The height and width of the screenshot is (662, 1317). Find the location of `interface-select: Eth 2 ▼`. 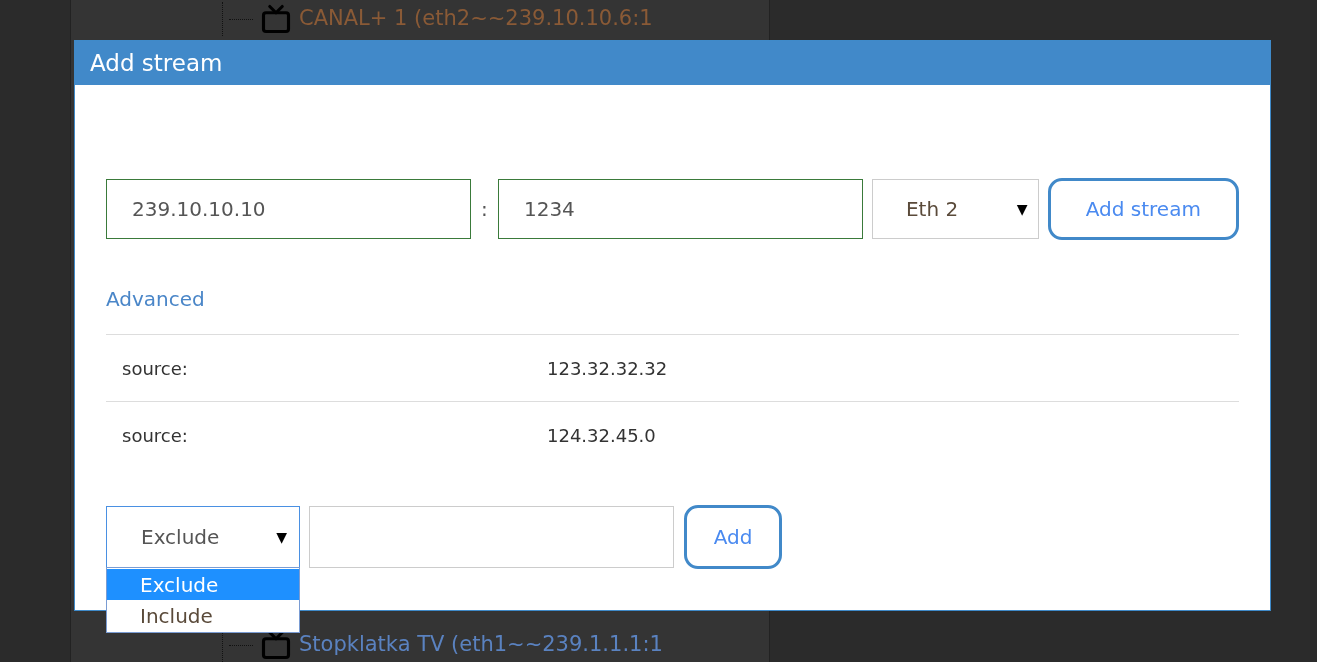

interface-select: Eth 2 ▼ is located at coordinates (955, 209).